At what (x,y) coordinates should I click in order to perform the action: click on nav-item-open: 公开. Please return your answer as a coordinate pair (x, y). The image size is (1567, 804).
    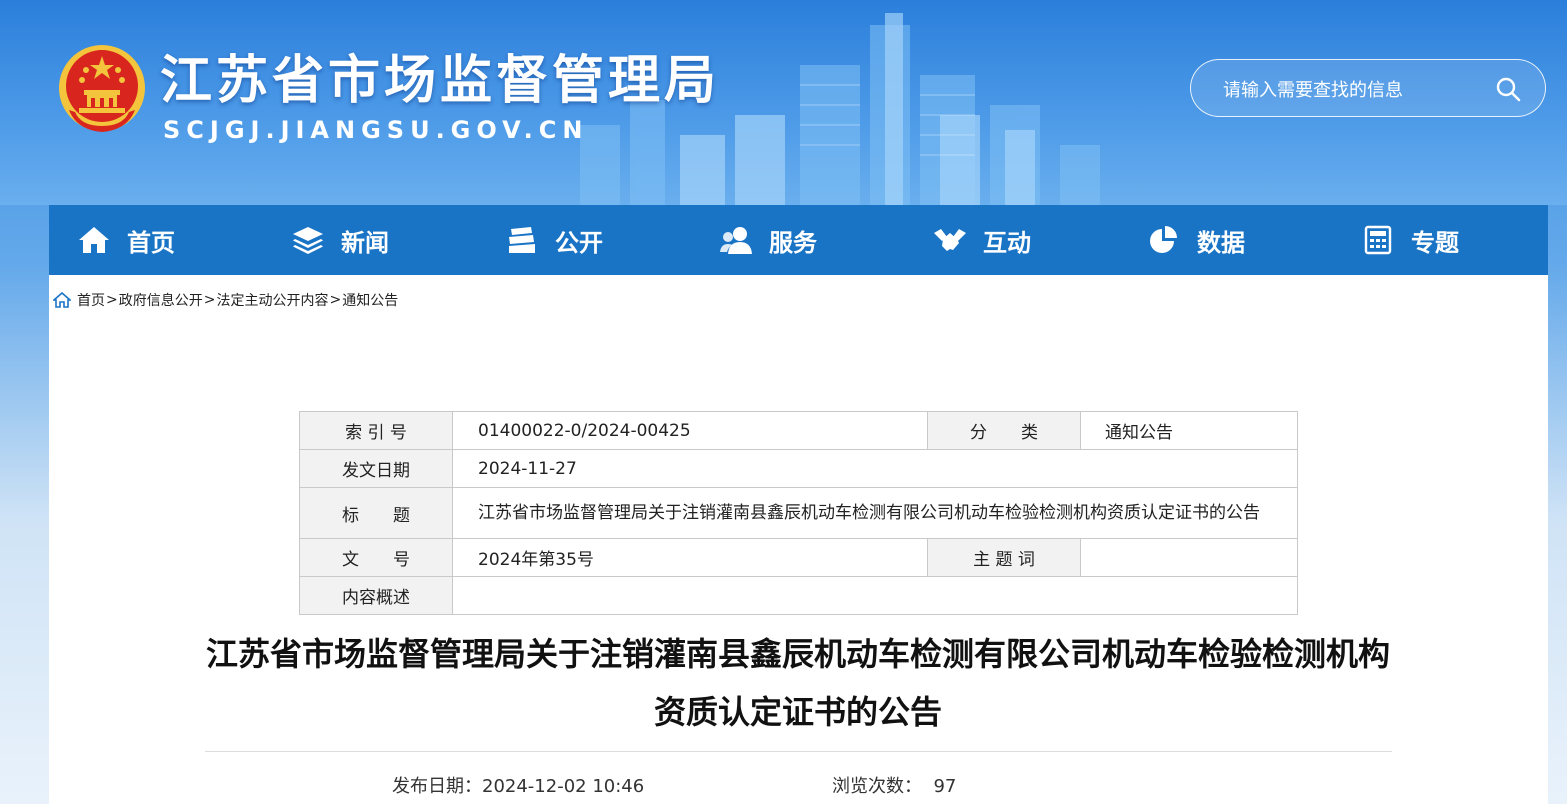
    Looking at the image, I should click on (584, 240).